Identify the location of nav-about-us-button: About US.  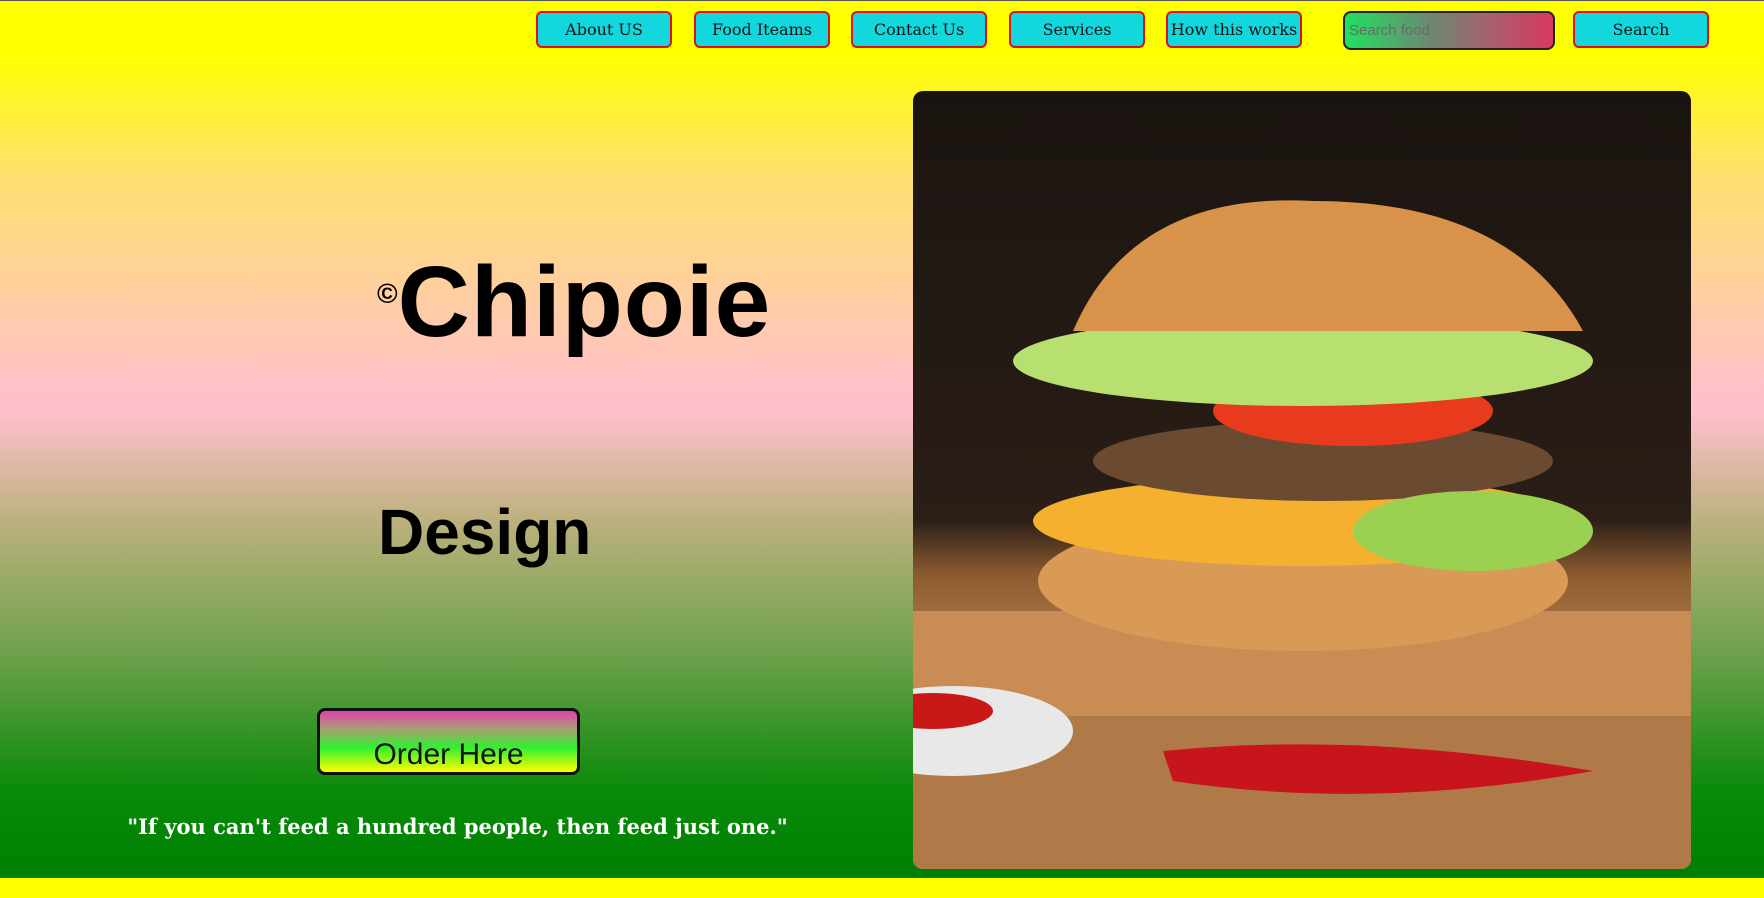
(604, 29).